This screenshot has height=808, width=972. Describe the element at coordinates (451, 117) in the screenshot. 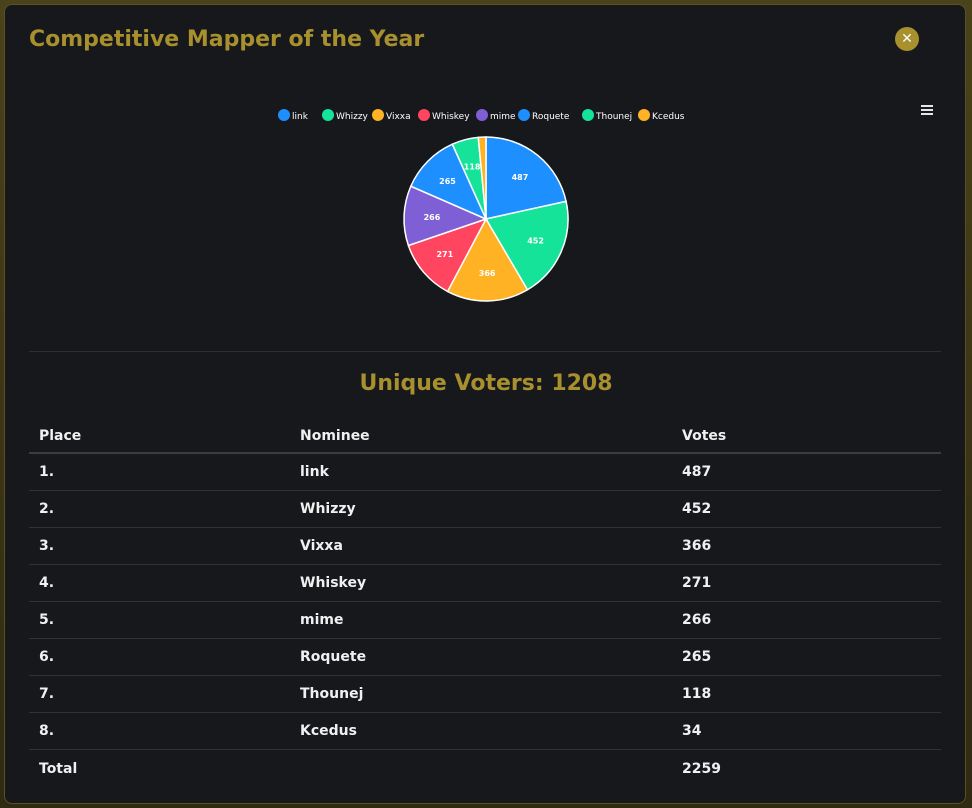

I see `legend-label: Whiskey` at that location.